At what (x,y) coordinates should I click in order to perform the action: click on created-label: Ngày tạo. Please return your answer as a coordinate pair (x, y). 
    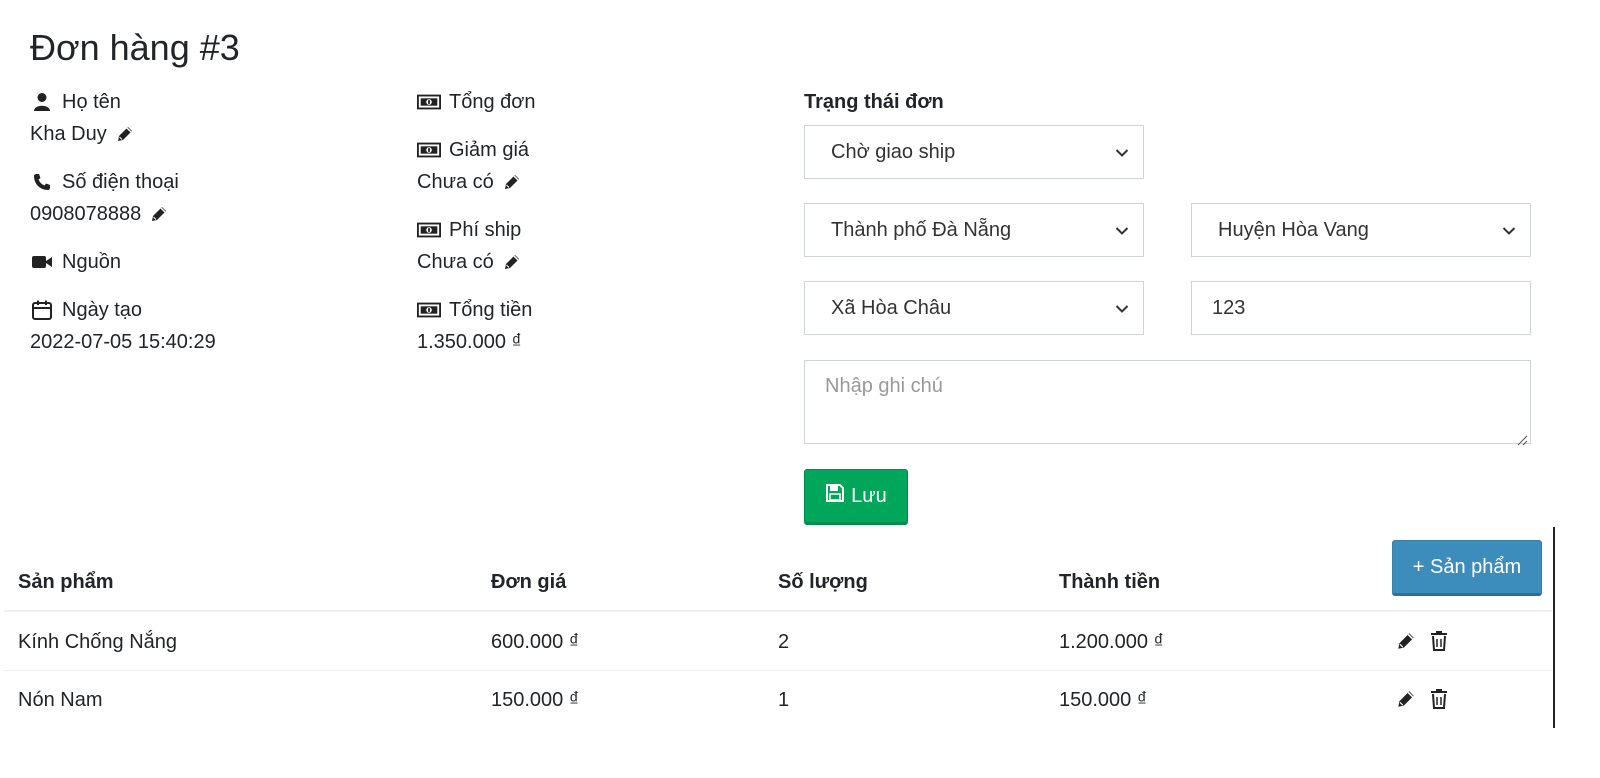
    Looking at the image, I should click on (102, 310).